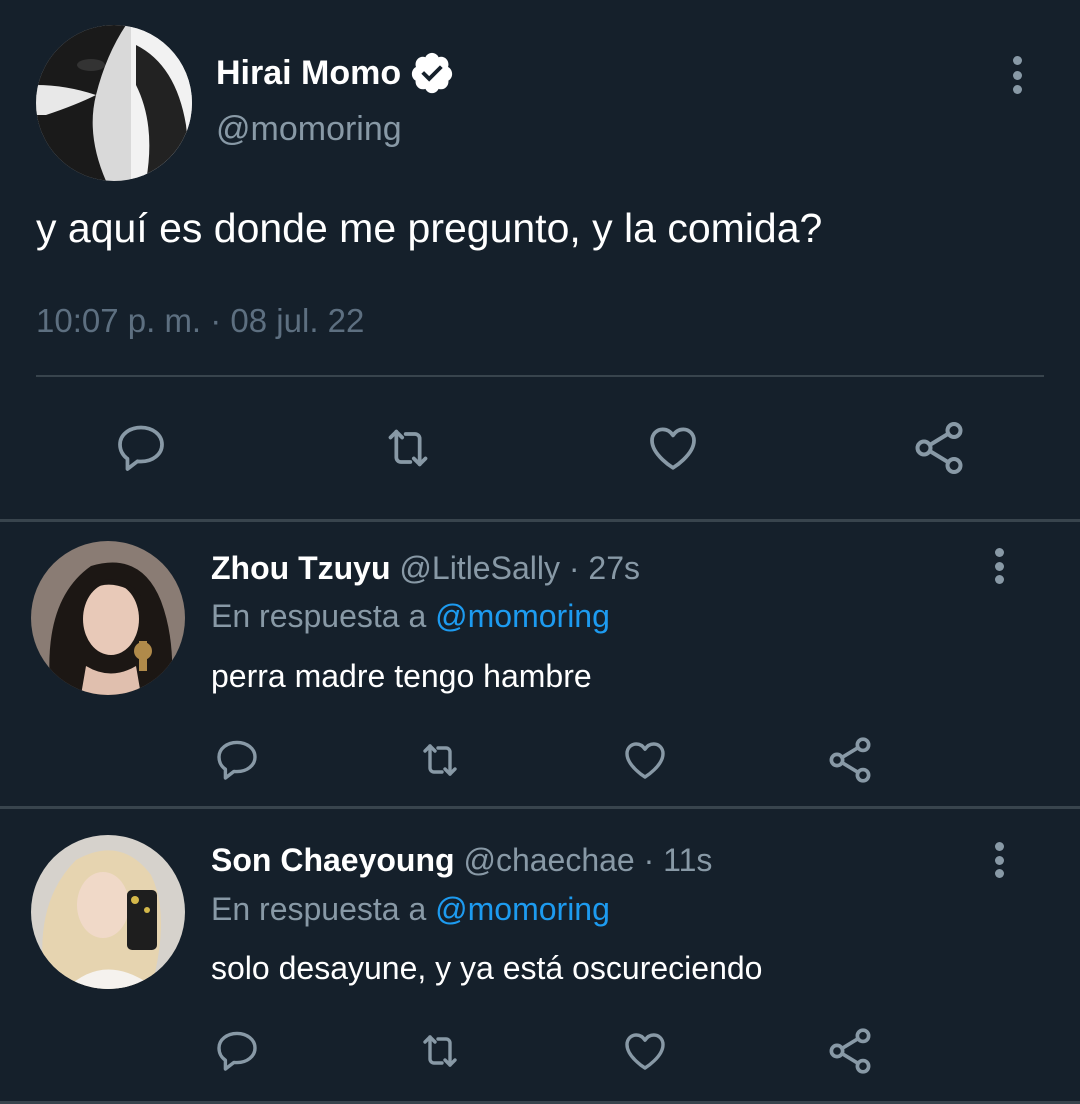 This screenshot has width=1080, height=1104. What do you see at coordinates (461, 860) in the screenshot?
I see `reply-header: Son Chaeyoung @chaechae · 11s` at bounding box center [461, 860].